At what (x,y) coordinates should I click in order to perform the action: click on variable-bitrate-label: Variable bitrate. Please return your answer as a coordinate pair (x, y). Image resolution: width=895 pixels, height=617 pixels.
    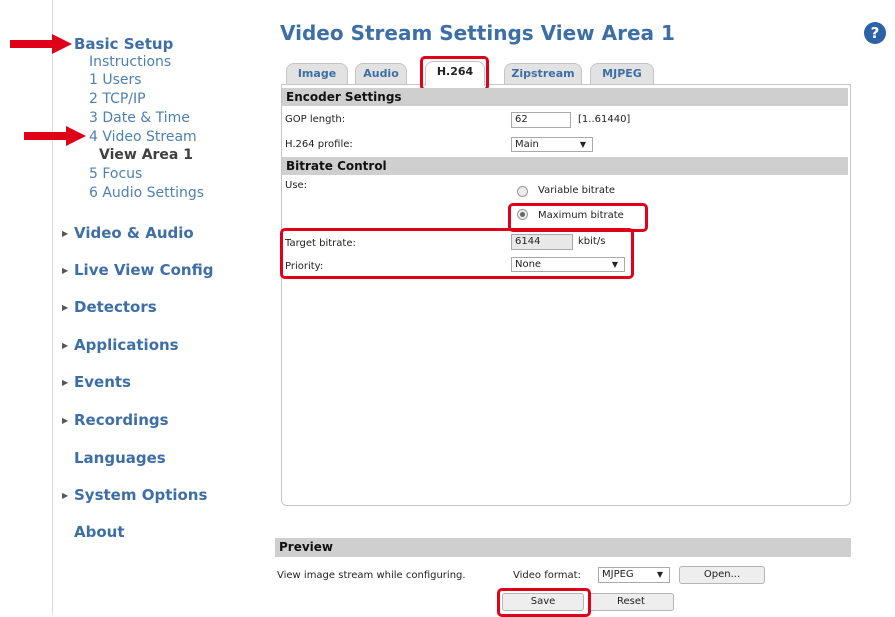
    Looking at the image, I should click on (577, 190).